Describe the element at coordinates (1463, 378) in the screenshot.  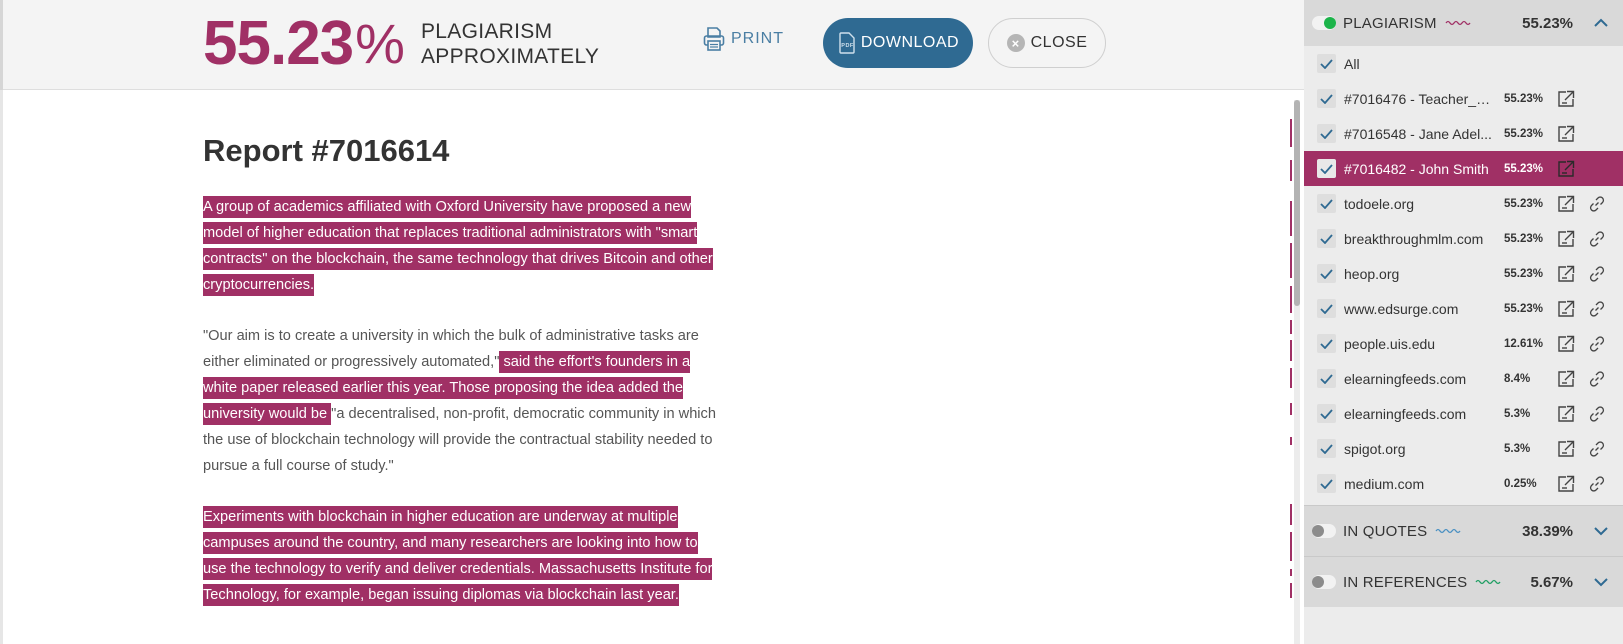
I see `source-item: elearningfeeds.com 8.4%` at that location.